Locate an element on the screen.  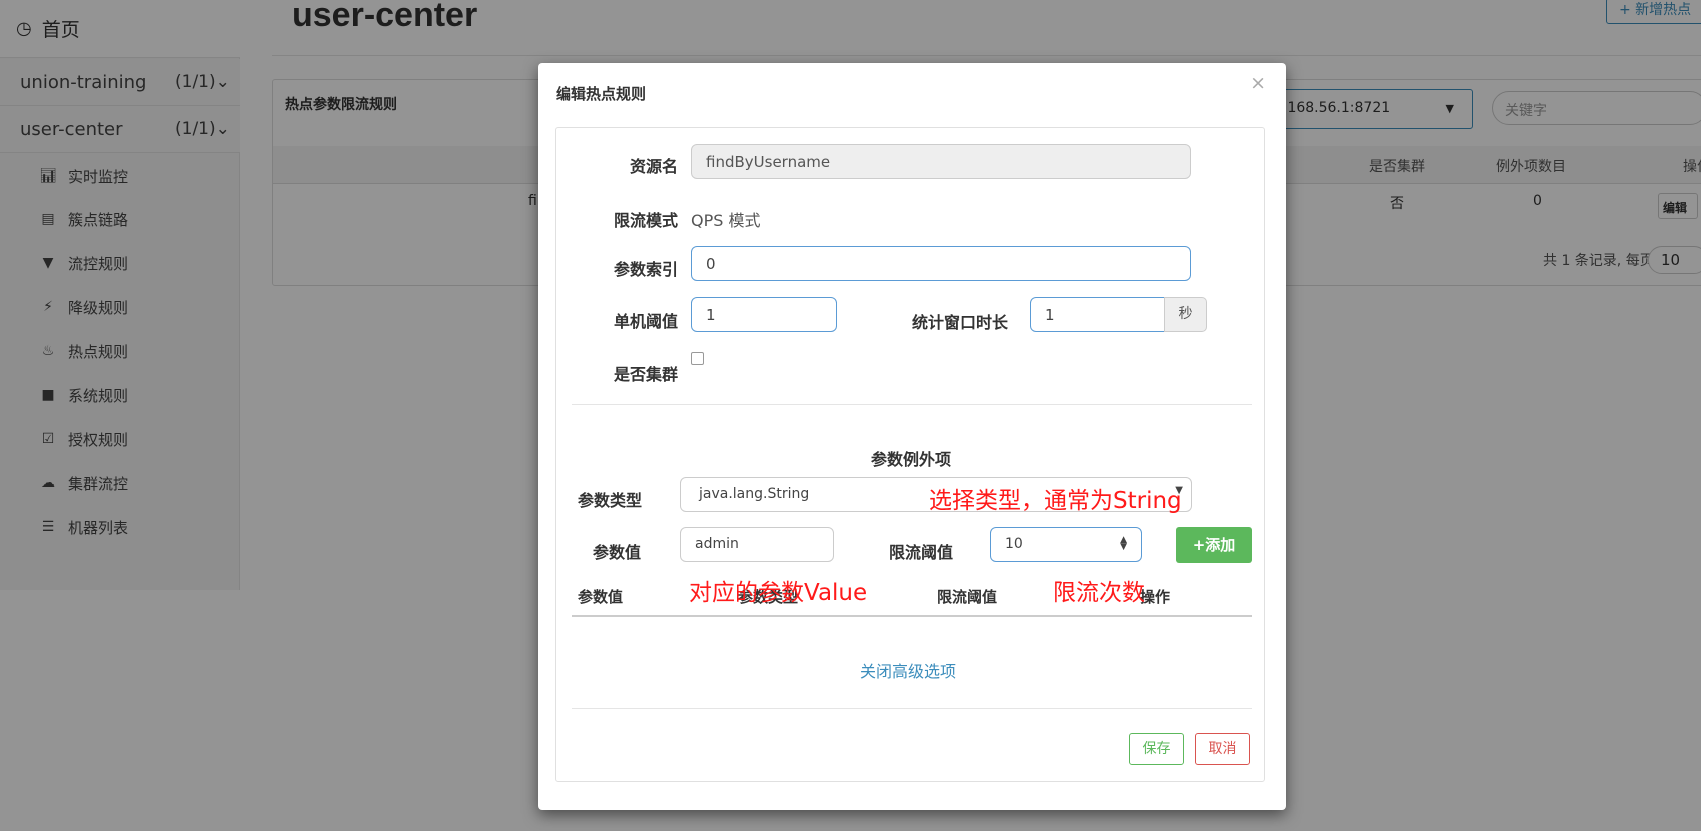
type-annotation: 选择类型，通常为String is located at coordinates (1055, 501).